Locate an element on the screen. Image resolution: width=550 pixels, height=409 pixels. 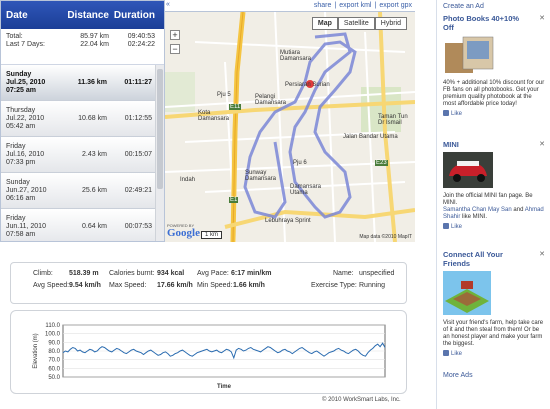
name-label: Name: is located at coordinates (343, 273).